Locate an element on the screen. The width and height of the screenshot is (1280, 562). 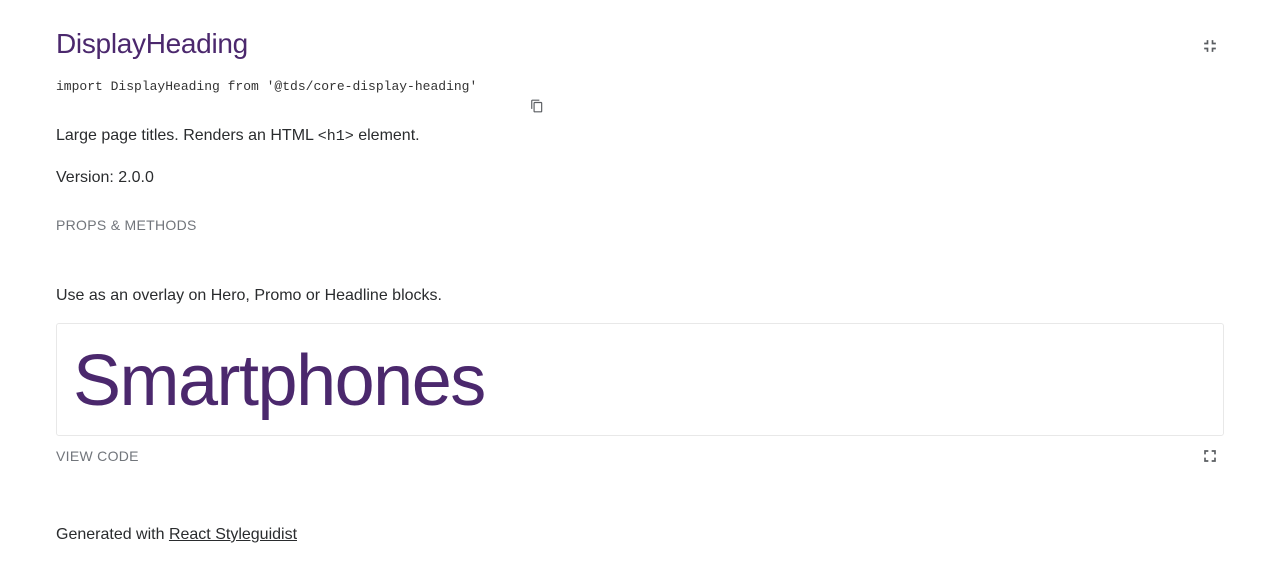
description-prefix: Large page titles. Renders an HTML is located at coordinates (187, 135).